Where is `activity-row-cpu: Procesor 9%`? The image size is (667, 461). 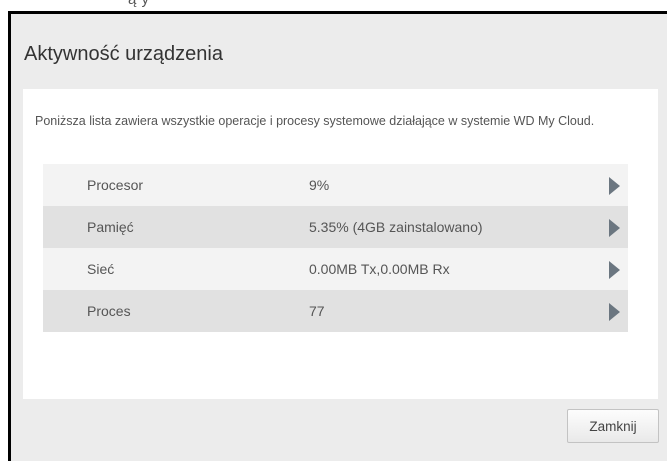 activity-row-cpu: Procesor 9% is located at coordinates (335, 185).